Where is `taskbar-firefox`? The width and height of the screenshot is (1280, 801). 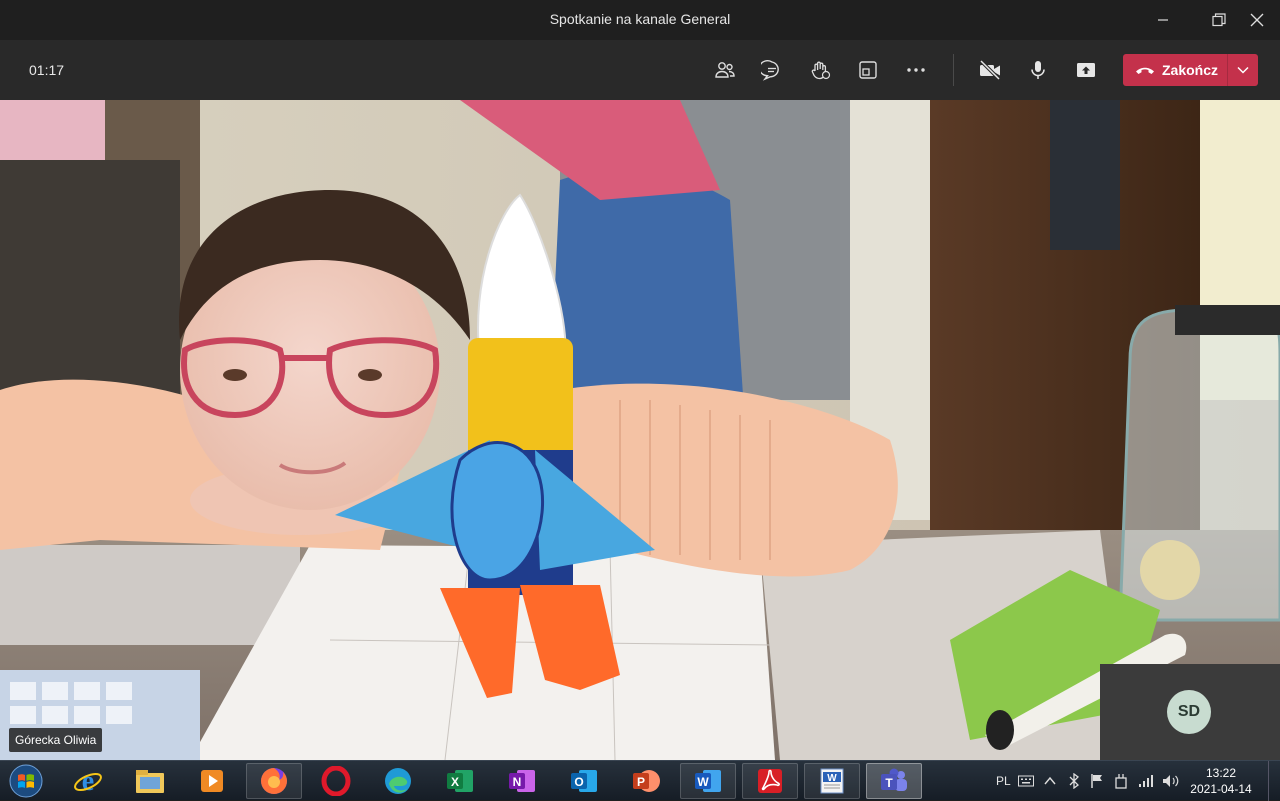 taskbar-firefox is located at coordinates (274, 781).